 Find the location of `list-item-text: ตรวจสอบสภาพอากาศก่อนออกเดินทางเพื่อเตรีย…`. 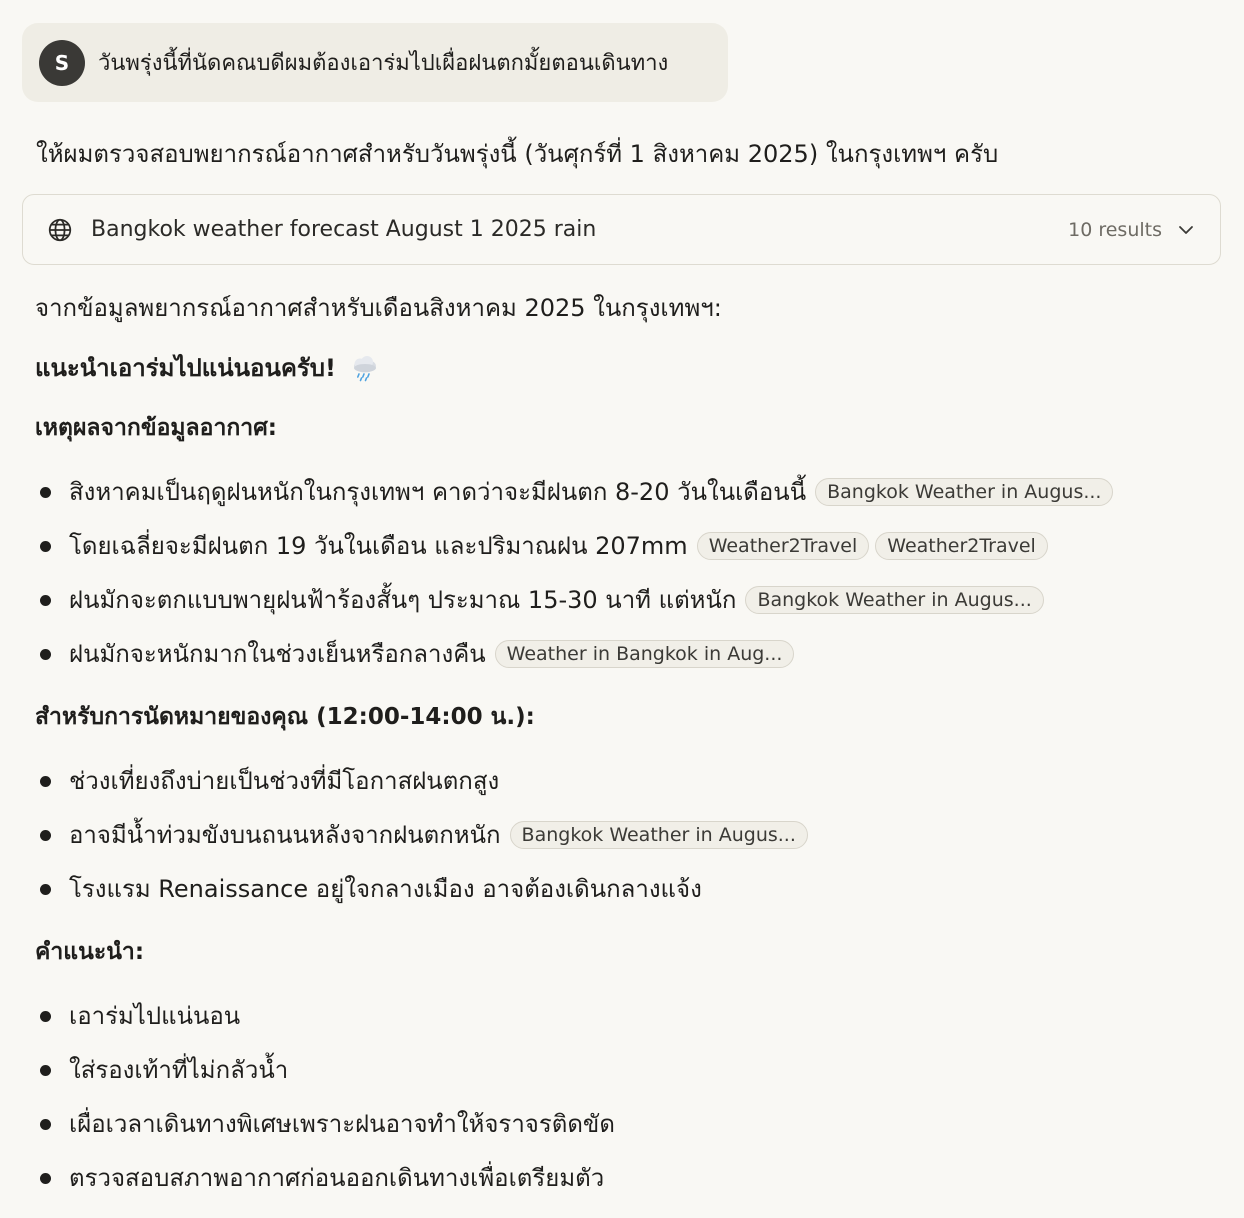

list-item-text: ตรวจสอบสภาพอากาศก่อนออกเดินทางเพื่อเตรีย… is located at coordinates (337, 1177).